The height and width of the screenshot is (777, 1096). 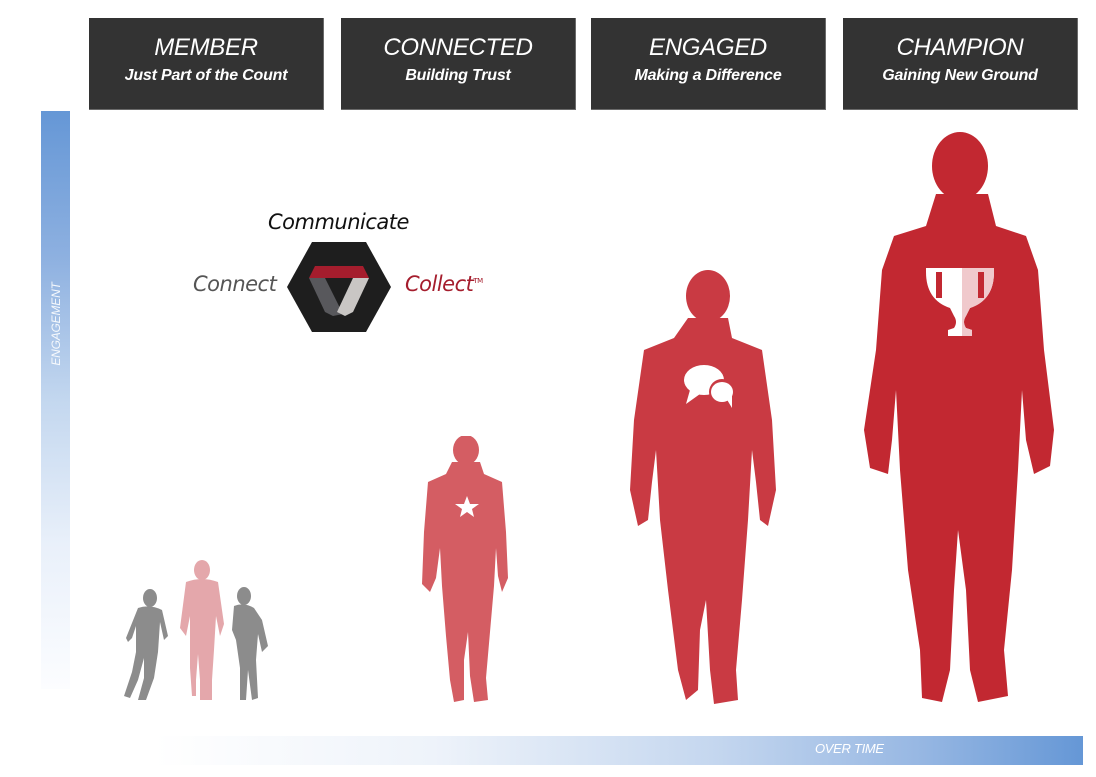 What do you see at coordinates (202, 630) in the screenshot?
I see `member-person-center` at bounding box center [202, 630].